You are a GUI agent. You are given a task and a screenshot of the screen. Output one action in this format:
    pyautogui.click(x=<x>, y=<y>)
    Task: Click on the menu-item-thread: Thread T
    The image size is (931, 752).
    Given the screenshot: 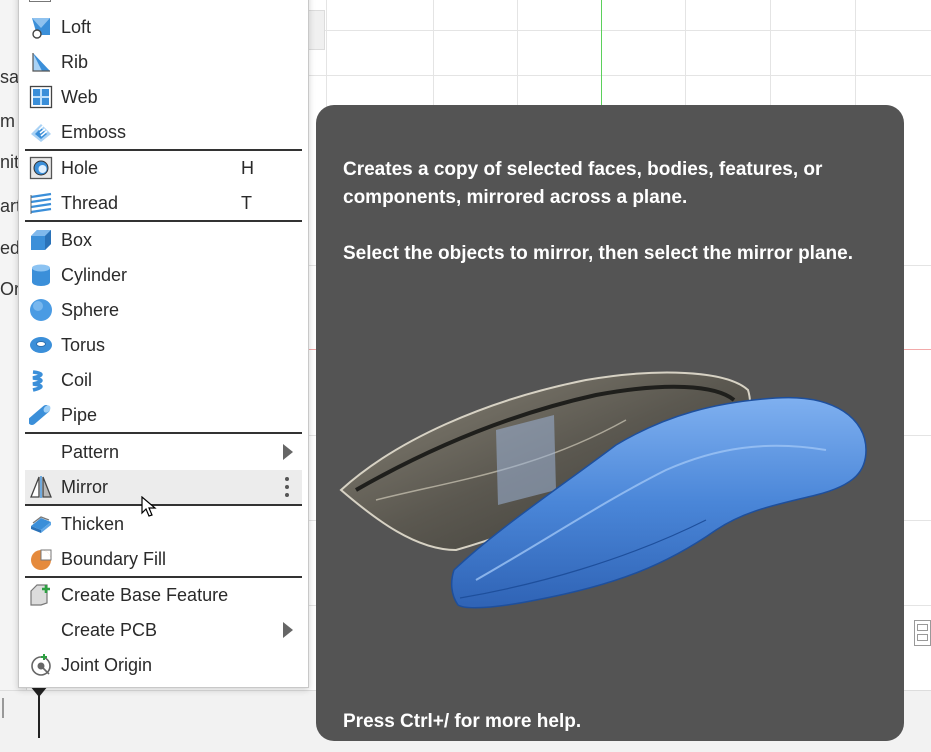 What is the action you would take?
    pyautogui.click(x=163, y=203)
    